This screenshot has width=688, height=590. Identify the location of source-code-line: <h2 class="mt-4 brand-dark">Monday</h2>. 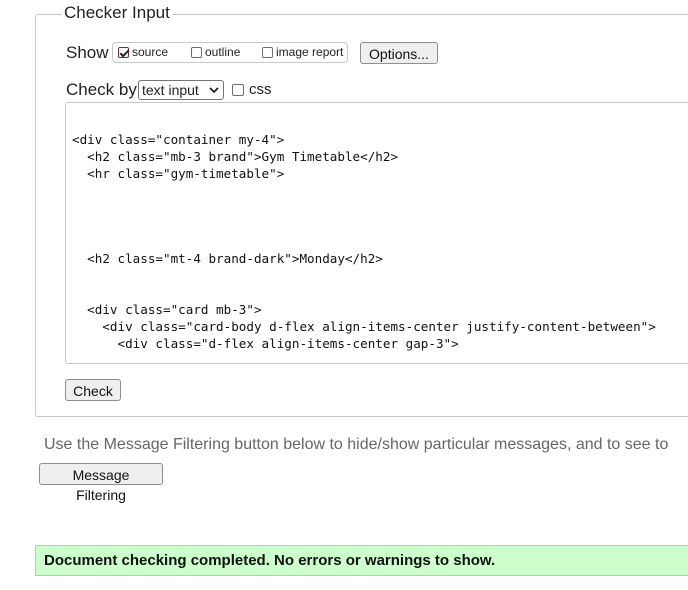
(227, 258).